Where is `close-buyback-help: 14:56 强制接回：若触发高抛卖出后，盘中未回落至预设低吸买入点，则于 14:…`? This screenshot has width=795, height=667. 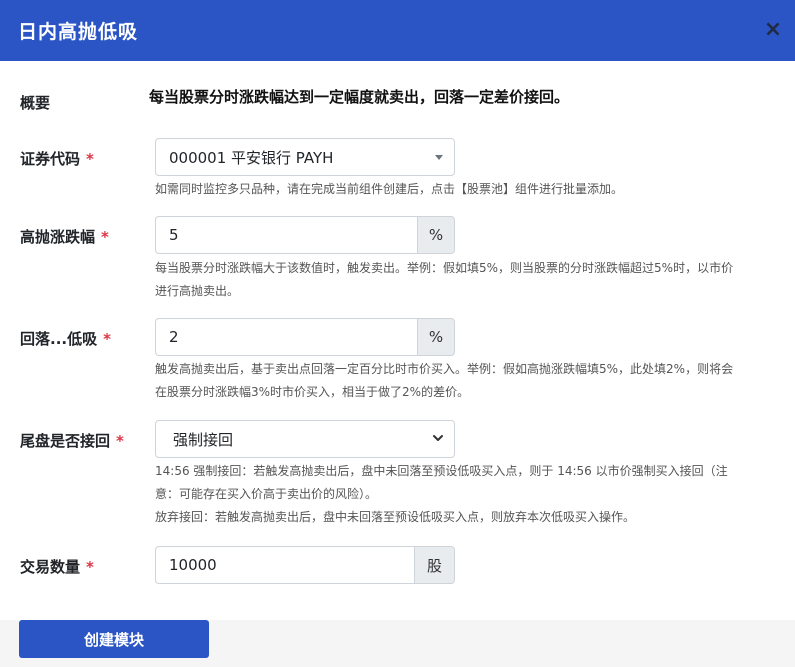
close-buyback-help: 14:56 强制接回：若触发高抛卖出后，盘中未回落至预设低吸买入点，则于 14:… is located at coordinates (441, 494).